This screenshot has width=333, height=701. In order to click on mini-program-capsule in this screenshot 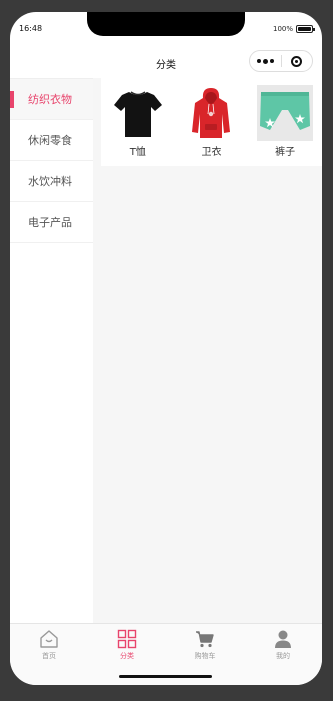, I will do `click(281, 61)`.